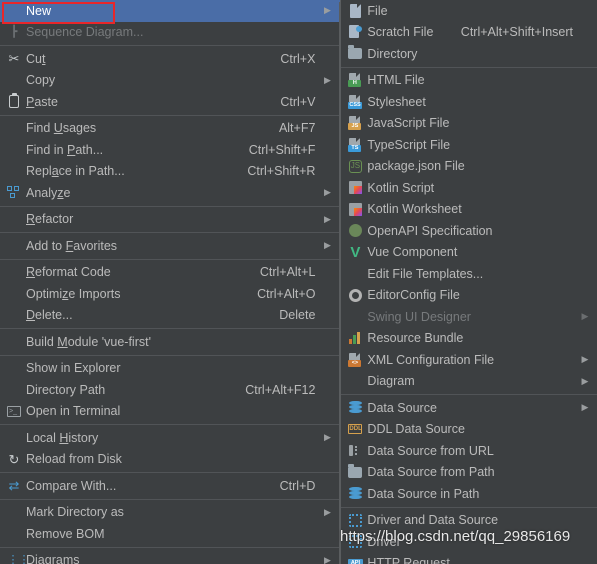 Image resolution: width=597 pixels, height=564 pixels. What do you see at coordinates (414, 209) in the screenshot?
I see `menu-item-label: Kotlin Worksheet` at bounding box center [414, 209].